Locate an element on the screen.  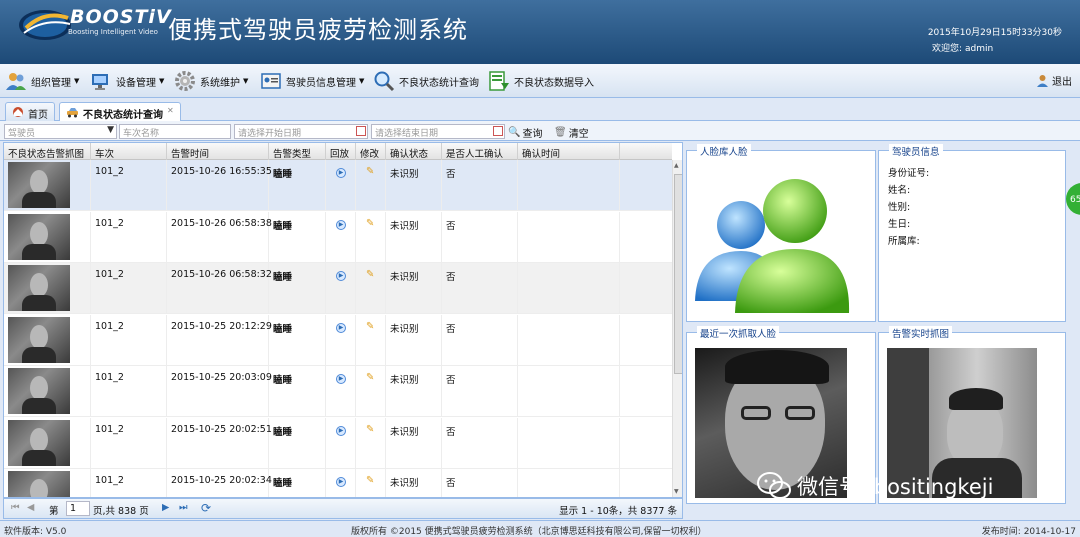
grid-scrollbar: ▲ ▼ is located at coordinates (677, 328).